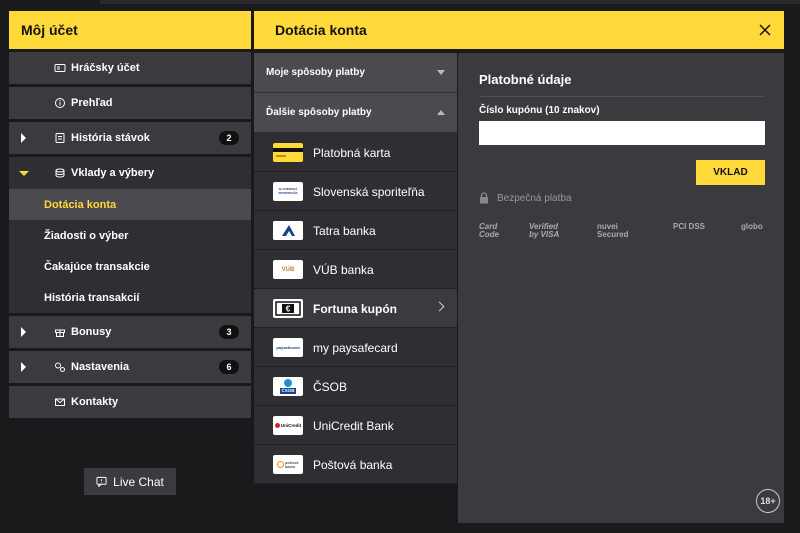  I want to click on method-label: Platobná karta, so click(352, 153).